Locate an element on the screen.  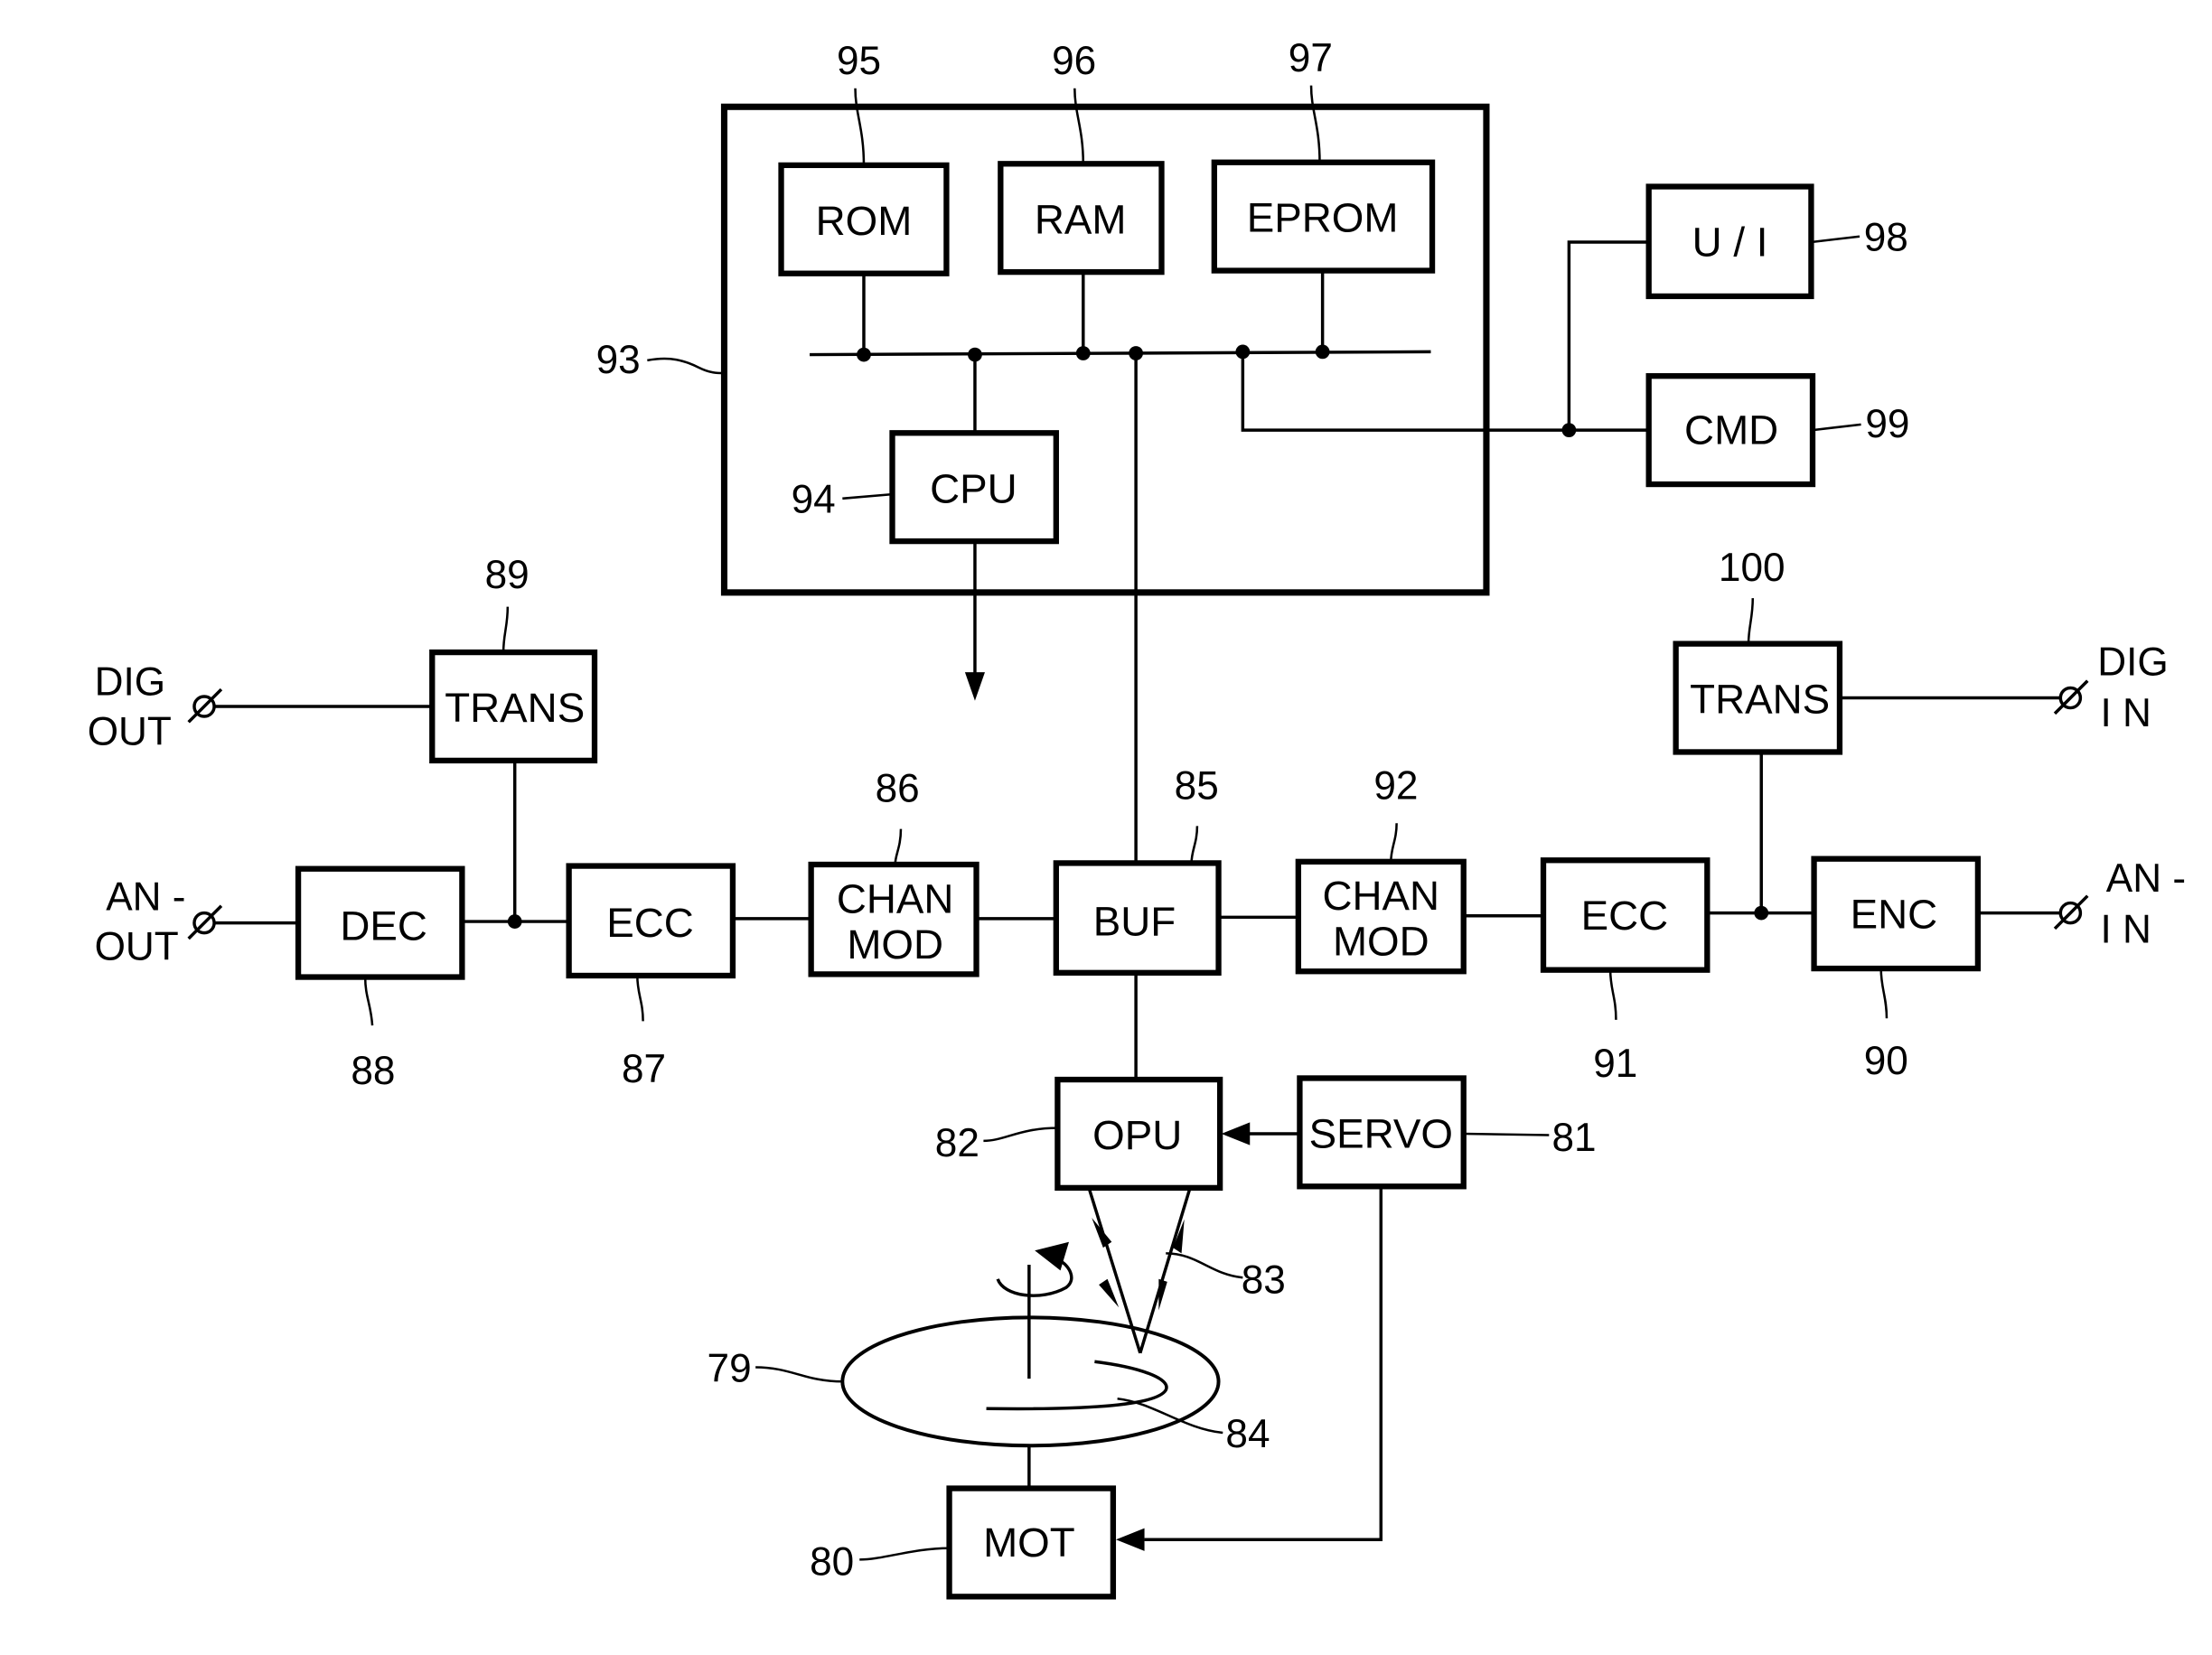
enc-block: ENC is located at coordinates (1896, 914).